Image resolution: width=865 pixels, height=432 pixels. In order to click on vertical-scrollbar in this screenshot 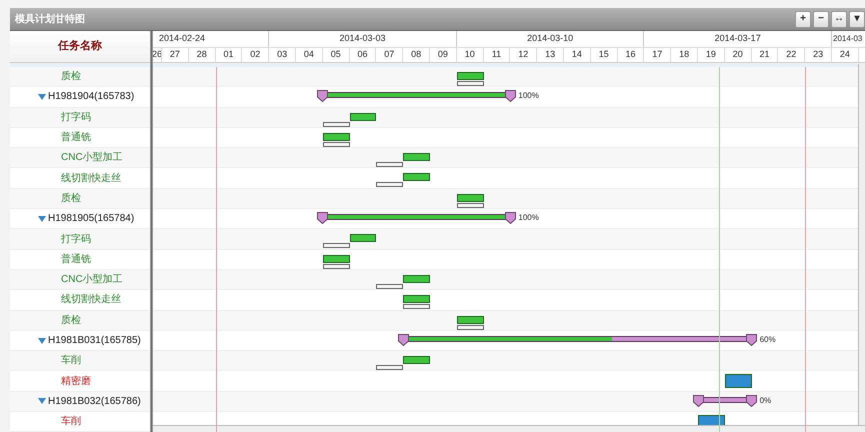, I will do `click(861, 244)`.